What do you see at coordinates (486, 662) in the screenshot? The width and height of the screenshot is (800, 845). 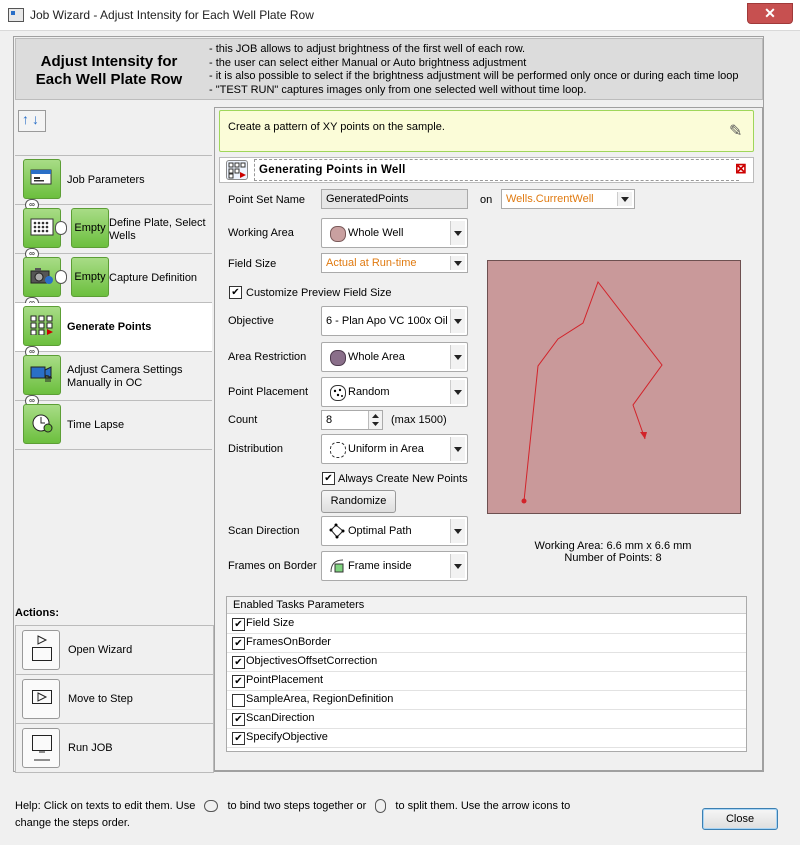 I see `task-row: ✔ ObjectivesOffsetCorrection` at bounding box center [486, 662].